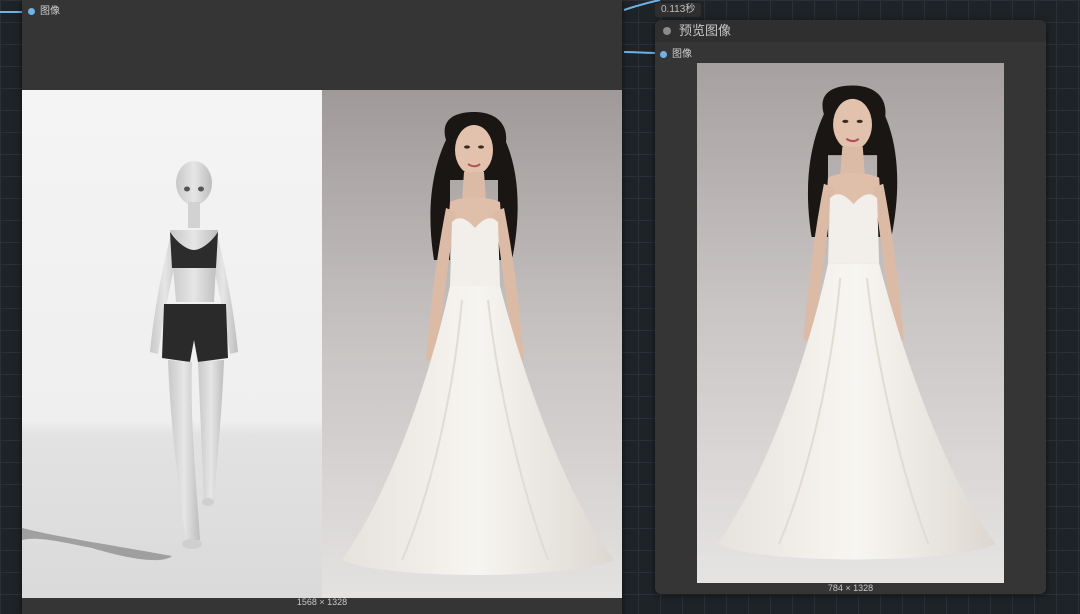 This screenshot has height=614, width=1080. I want to click on preview-node-title: 预览图像, so click(705, 30).